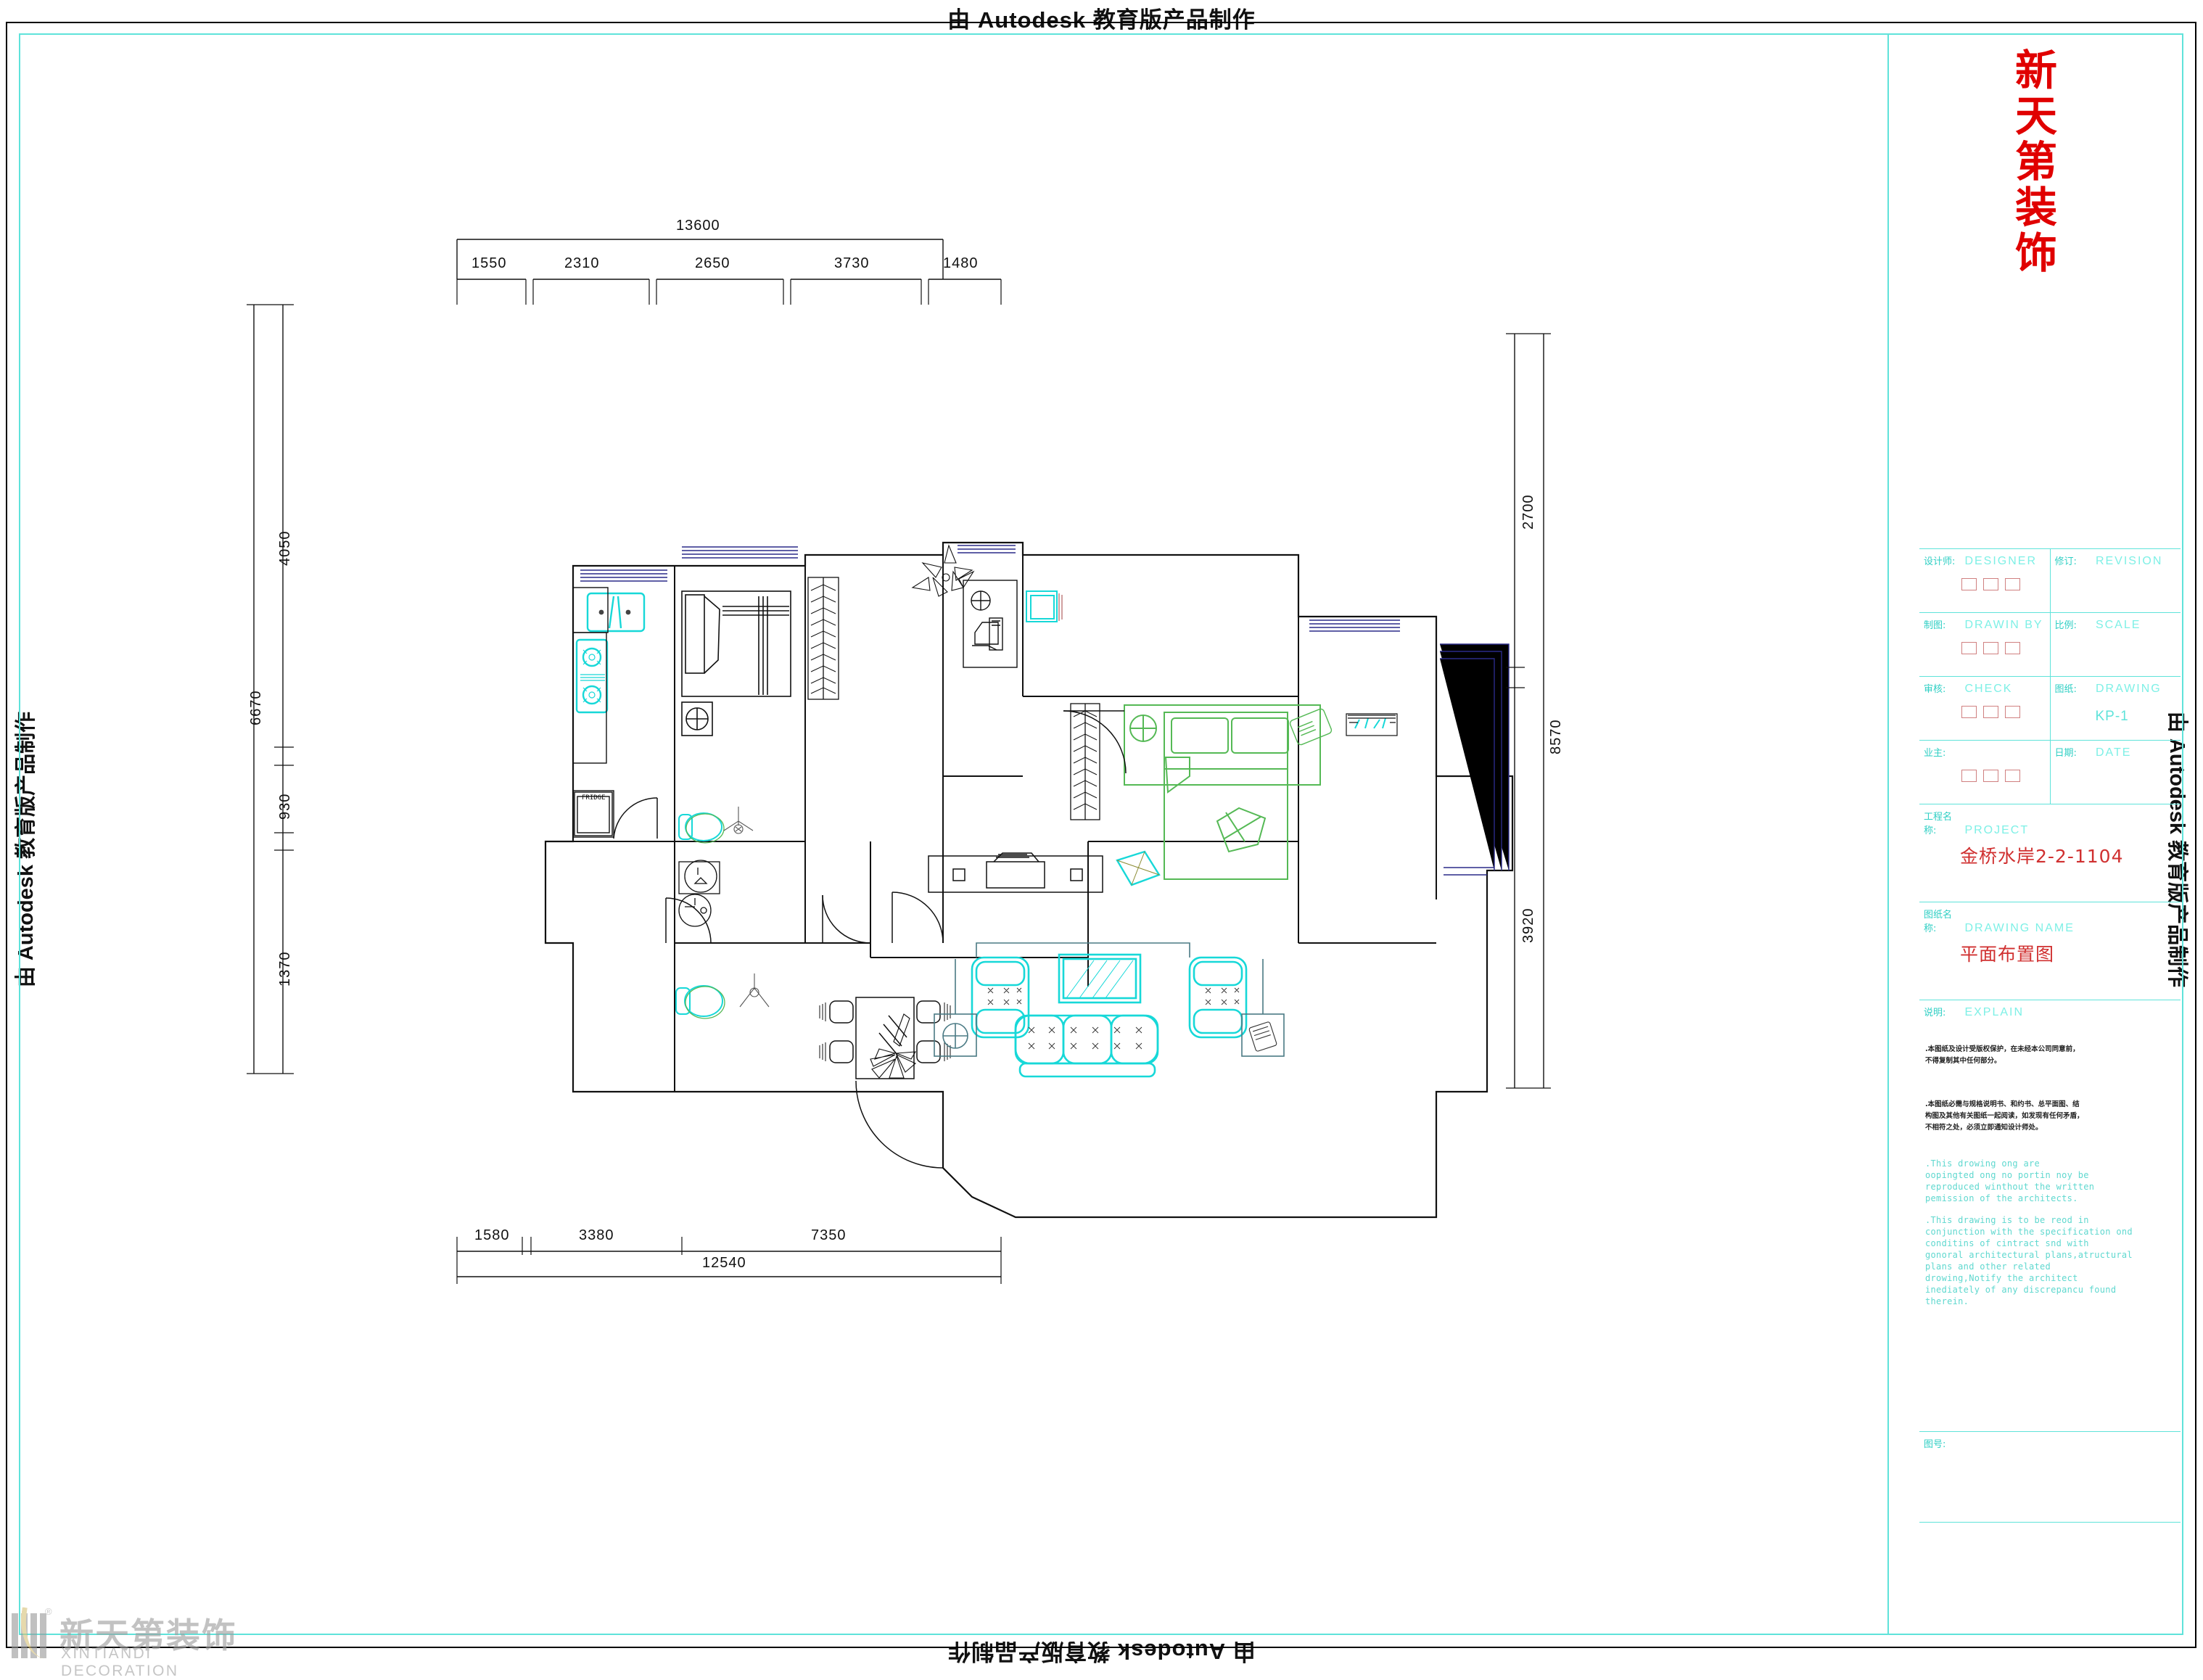 The width and height of the screenshot is (2203, 1680). Describe the element at coordinates (1940, 561) in the screenshot. I see `cell-label-cn: 设计师:` at that location.